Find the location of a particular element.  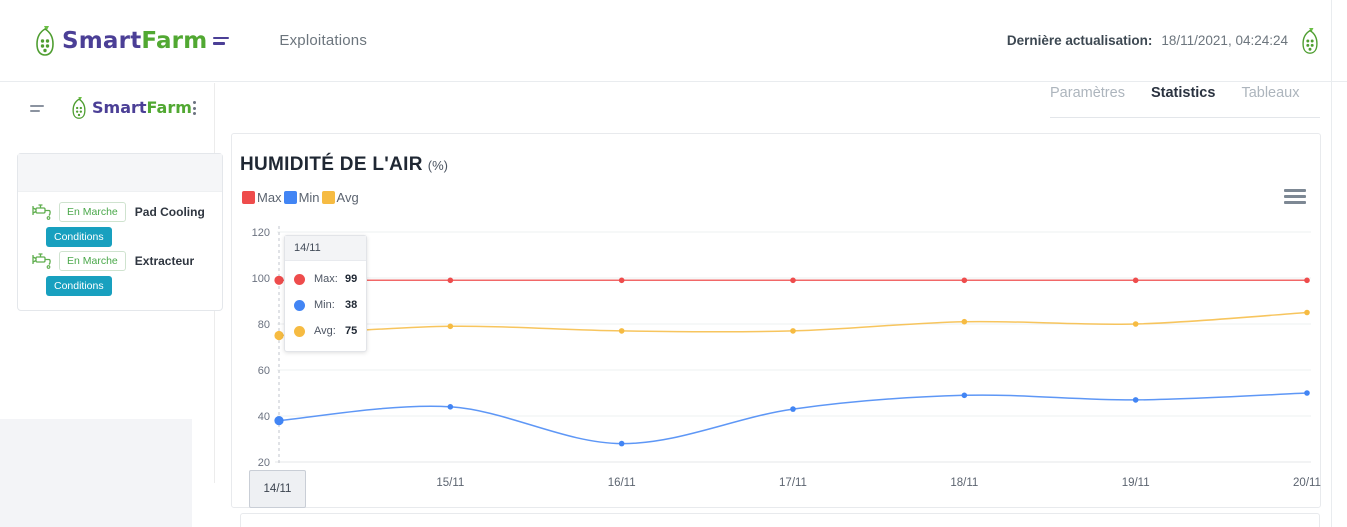

svg-text: 120 is located at coordinates (261, 233).